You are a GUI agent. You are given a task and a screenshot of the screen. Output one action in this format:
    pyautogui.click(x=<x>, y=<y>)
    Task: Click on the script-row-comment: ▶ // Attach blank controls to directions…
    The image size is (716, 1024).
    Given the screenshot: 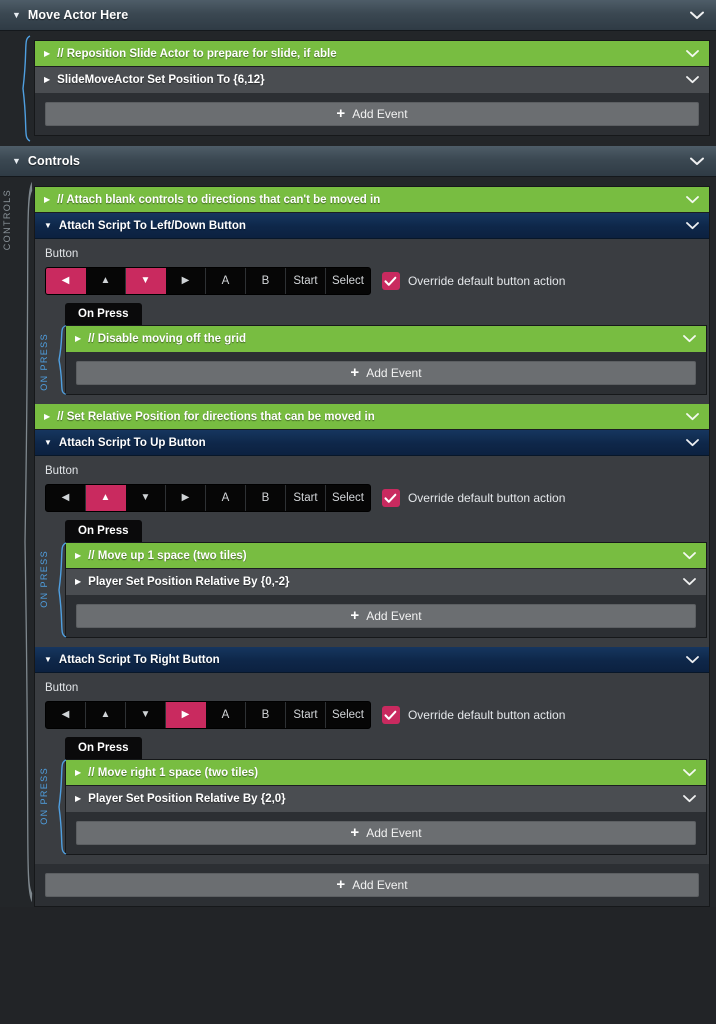 What is the action you would take?
    pyautogui.click(x=372, y=200)
    